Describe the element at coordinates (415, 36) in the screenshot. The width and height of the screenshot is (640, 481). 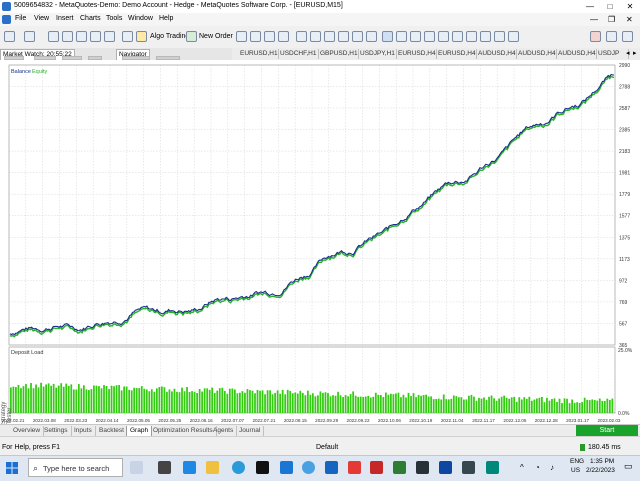
I see `vertical-line-icon` at that location.